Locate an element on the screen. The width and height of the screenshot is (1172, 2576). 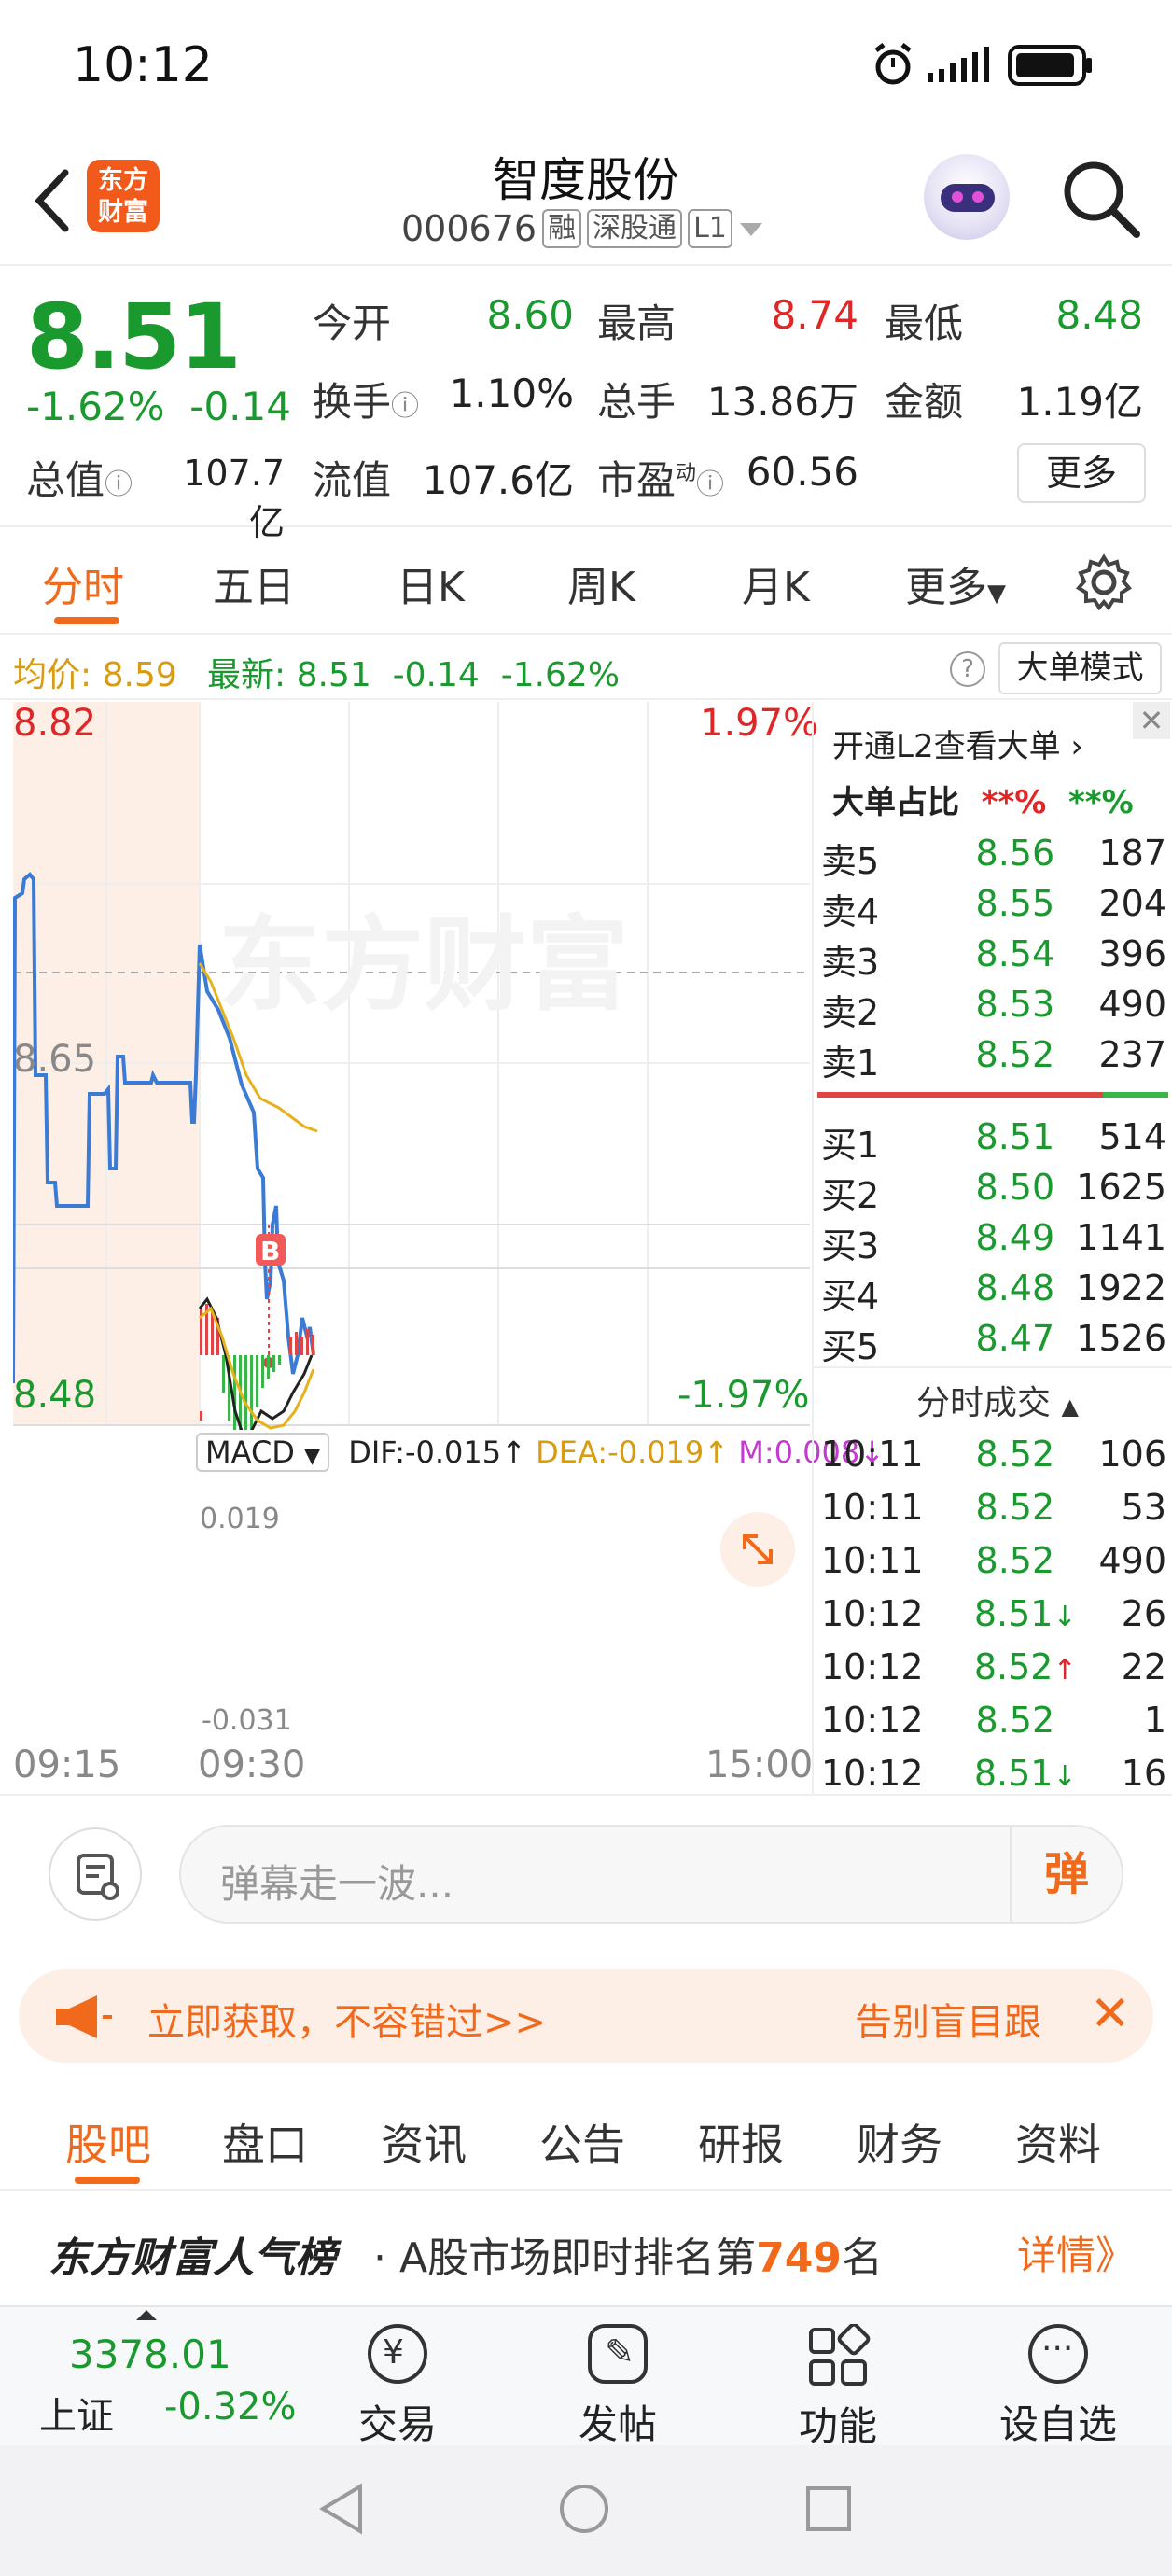
change-pct: -1.62% is located at coordinates (95, 406).